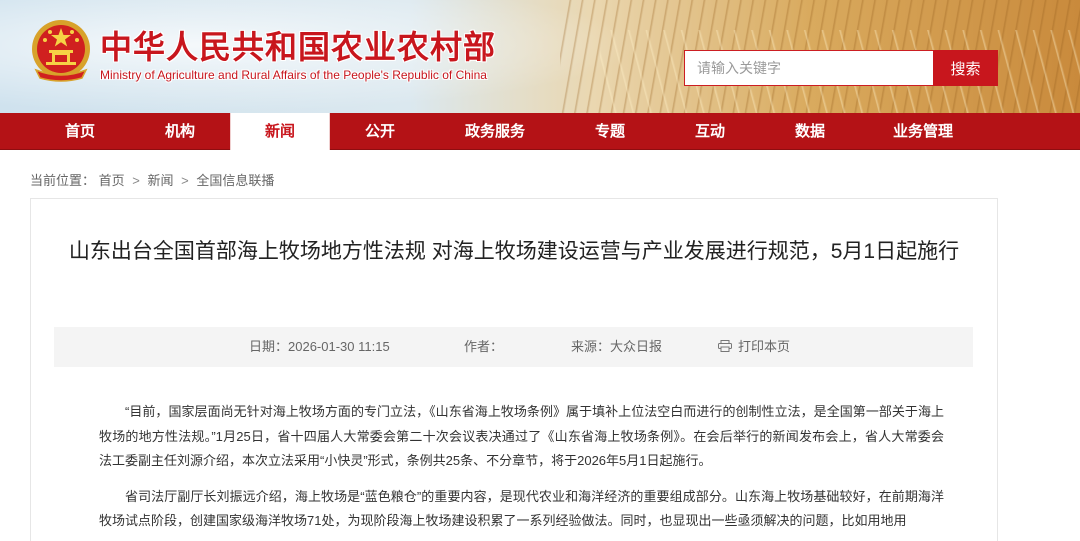  I want to click on breadcrumb: 当前位置： 首页 > 新闻 > 全国信息联播, so click(152, 179).